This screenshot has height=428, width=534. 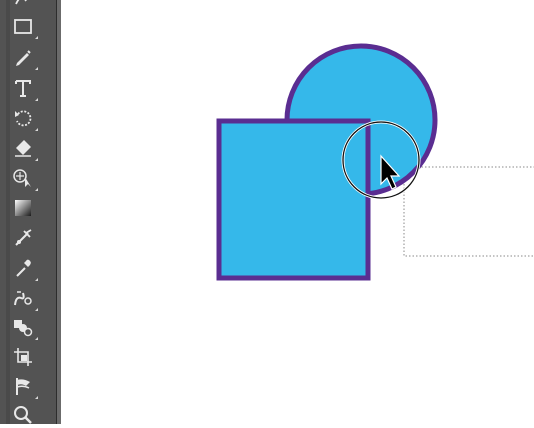 What do you see at coordinates (24, 386) in the screenshot?
I see `slice-tool-icon` at bounding box center [24, 386].